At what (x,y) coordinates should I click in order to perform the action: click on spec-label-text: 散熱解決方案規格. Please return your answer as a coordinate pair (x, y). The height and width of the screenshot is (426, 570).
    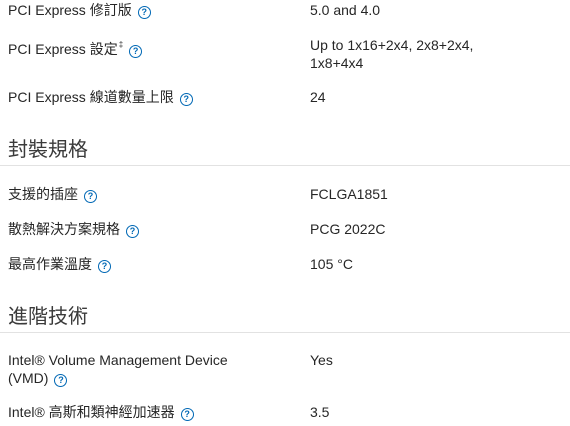
    Looking at the image, I should click on (64, 229).